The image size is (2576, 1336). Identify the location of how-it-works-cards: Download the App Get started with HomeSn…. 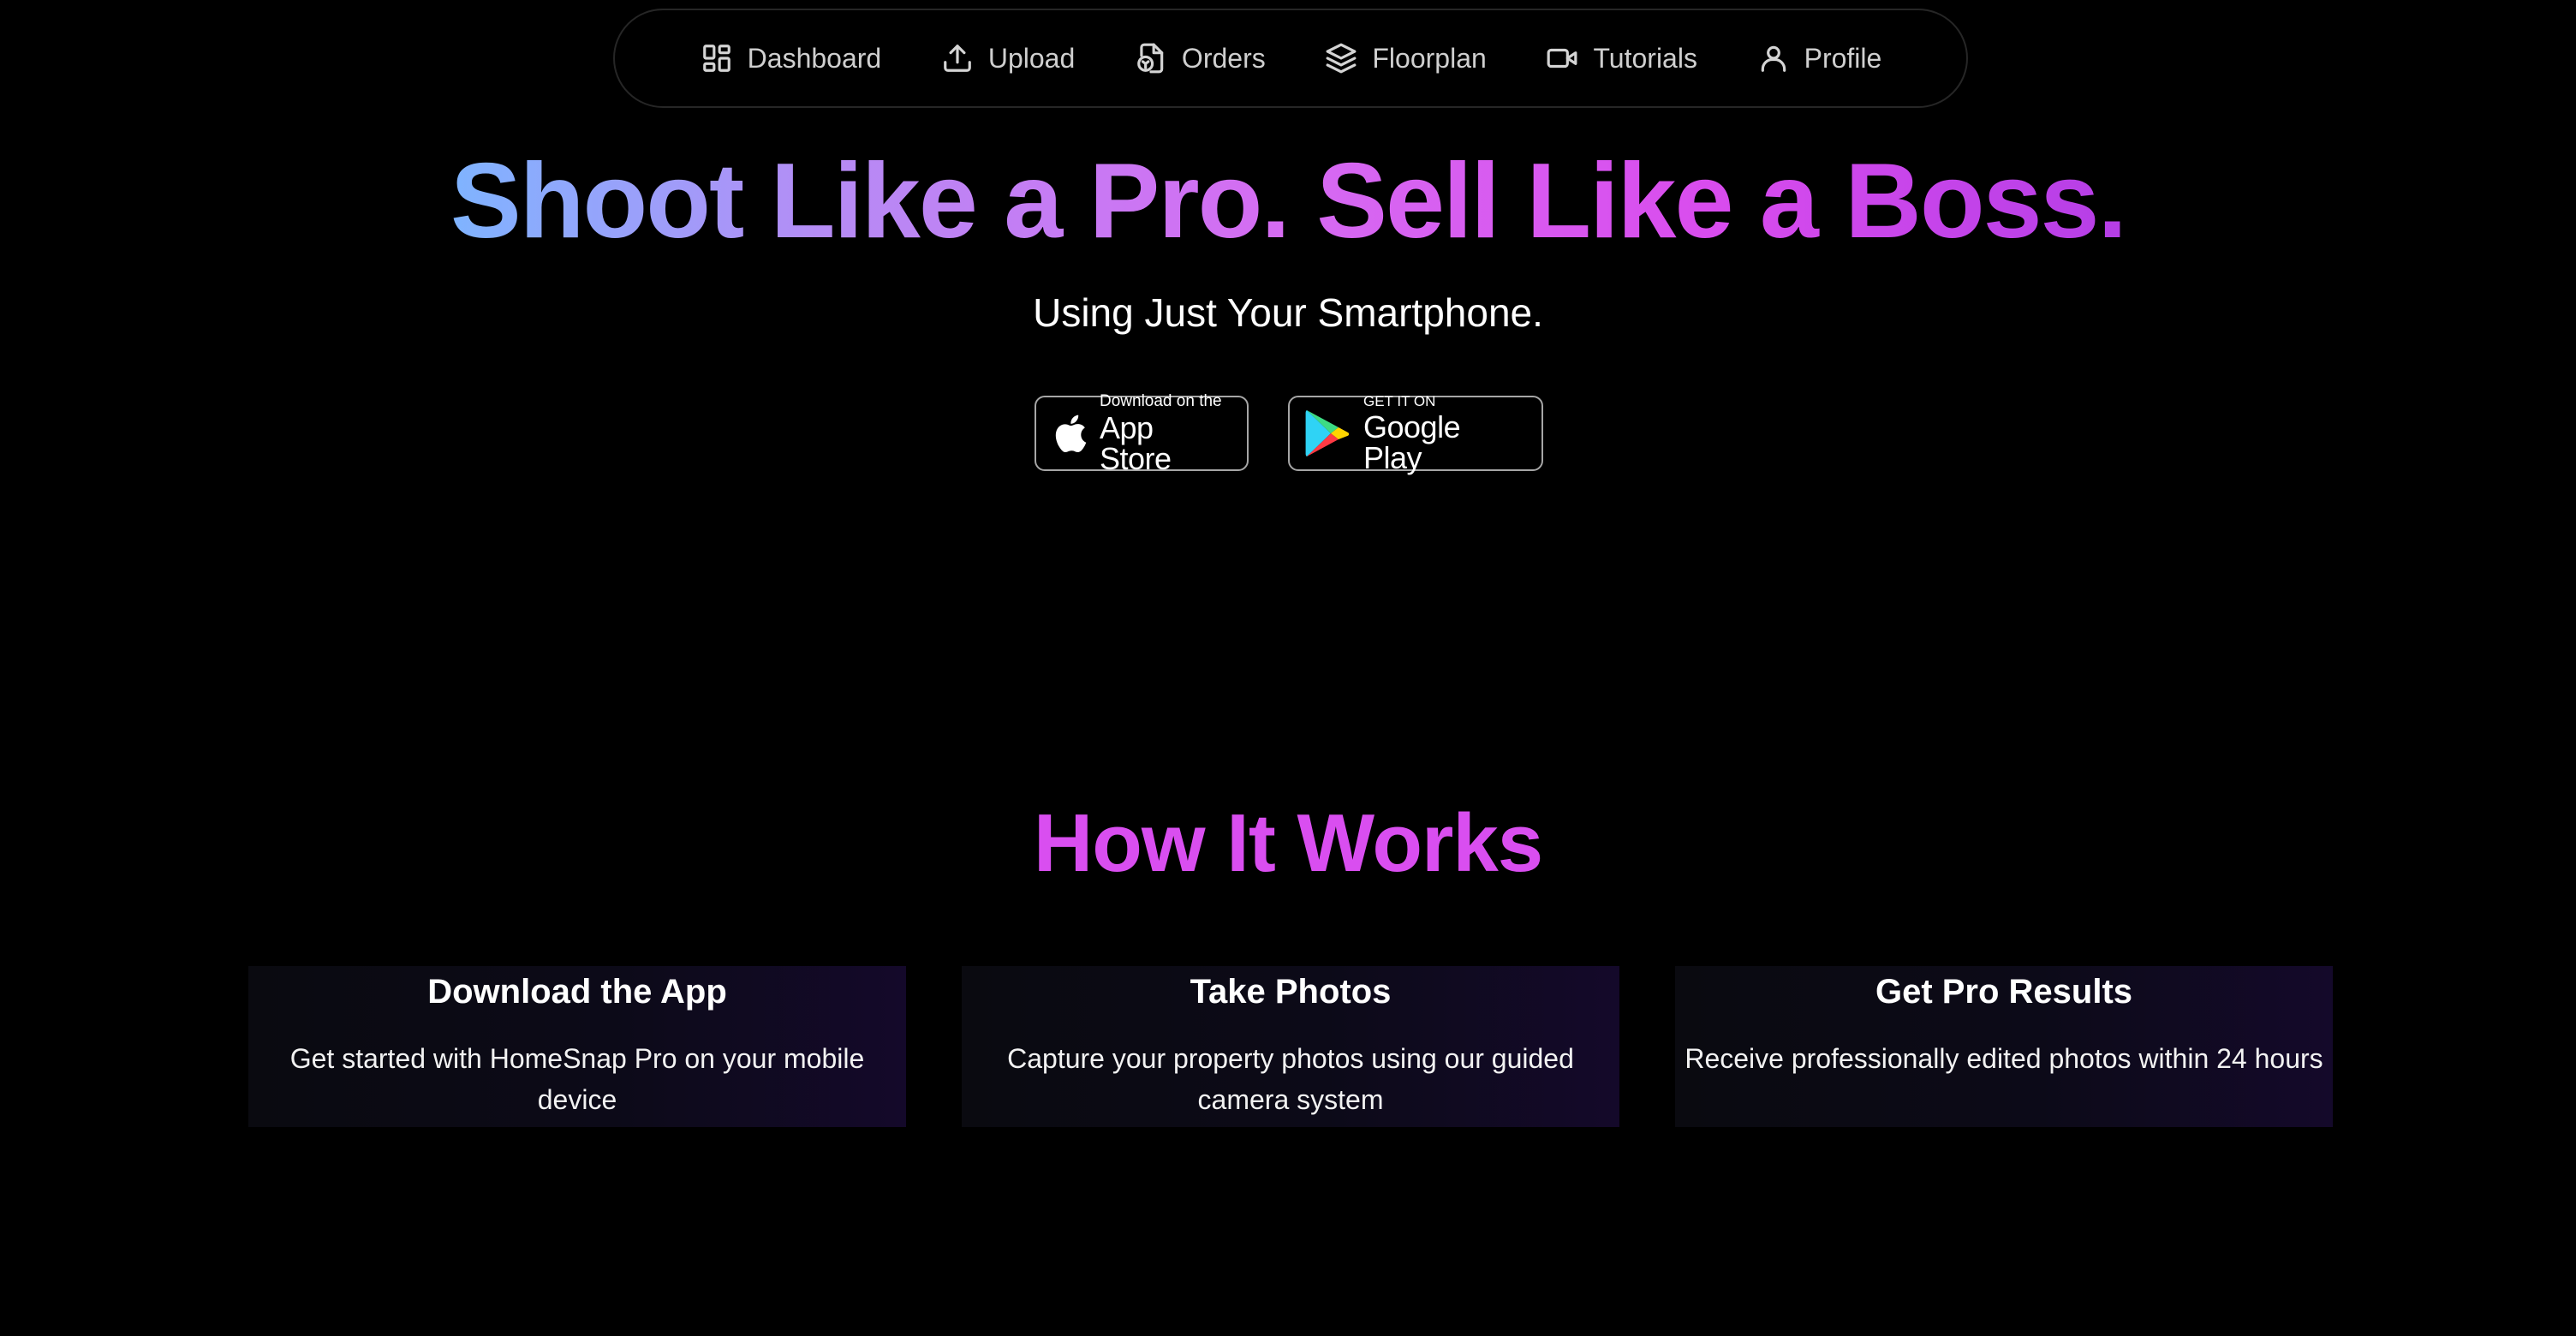
(1291, 1046).